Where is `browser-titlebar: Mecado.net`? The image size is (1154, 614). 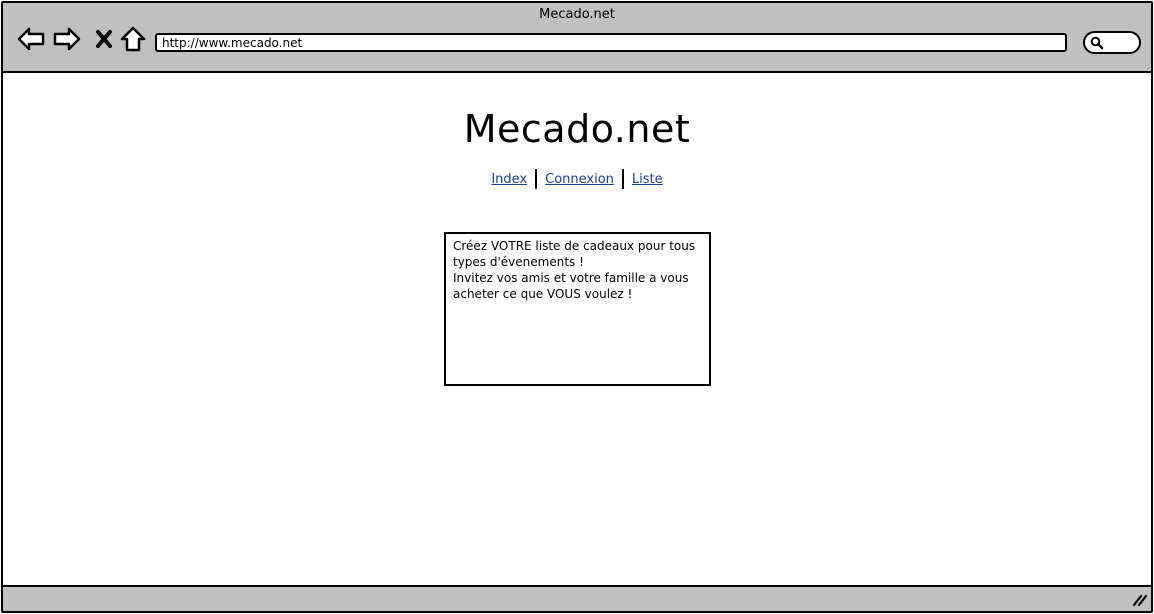 browser-titlebar: Mecado.net is located at coordinates (577, 38).